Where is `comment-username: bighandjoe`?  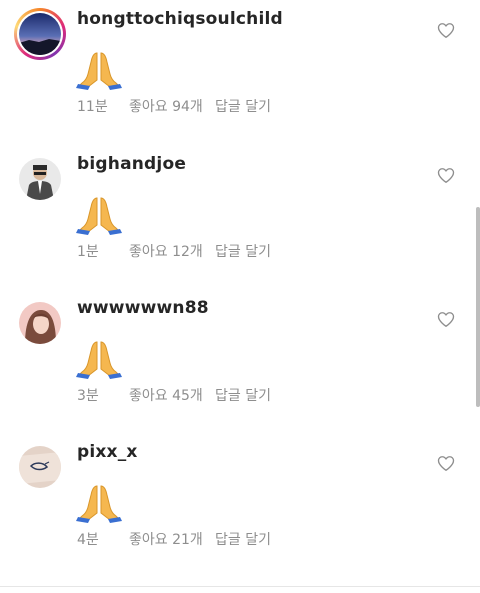 comment-username: bighandjoe is located at coordinates (131, 164).